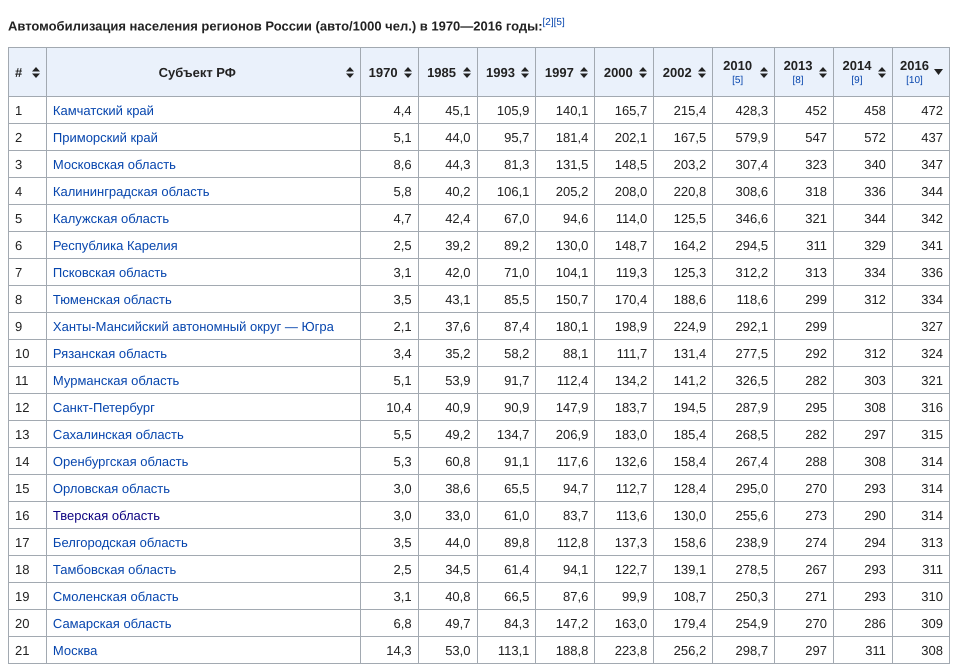 The image size is (956, 664). Describe the element at coordinates (565, 623) in the screenshot. I see `value-cell: 147,2` at that location.